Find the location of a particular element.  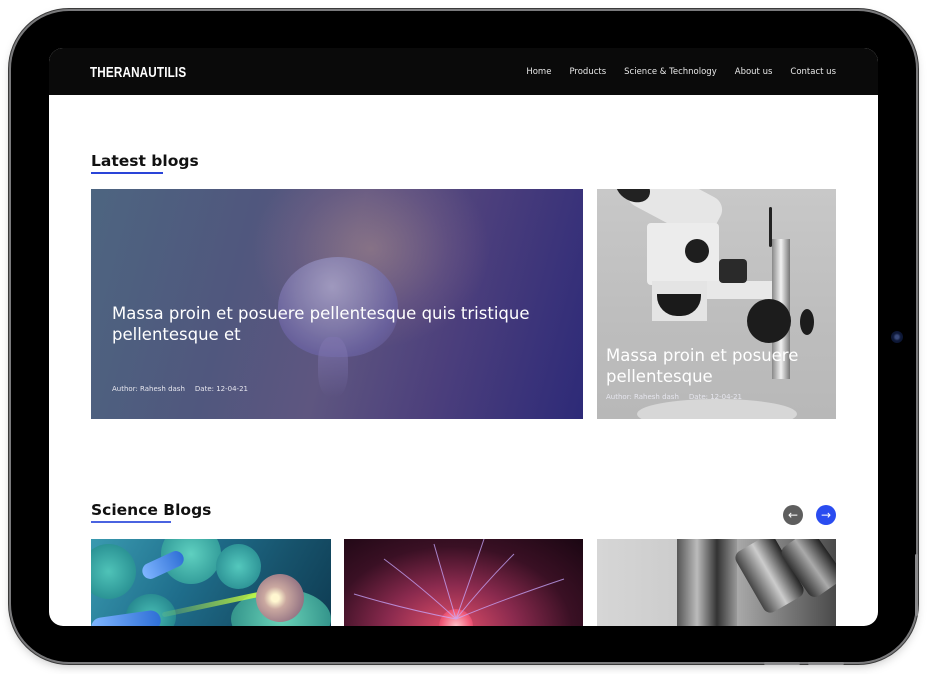

nav-about-us: About us is located at coordinates (754, 72).